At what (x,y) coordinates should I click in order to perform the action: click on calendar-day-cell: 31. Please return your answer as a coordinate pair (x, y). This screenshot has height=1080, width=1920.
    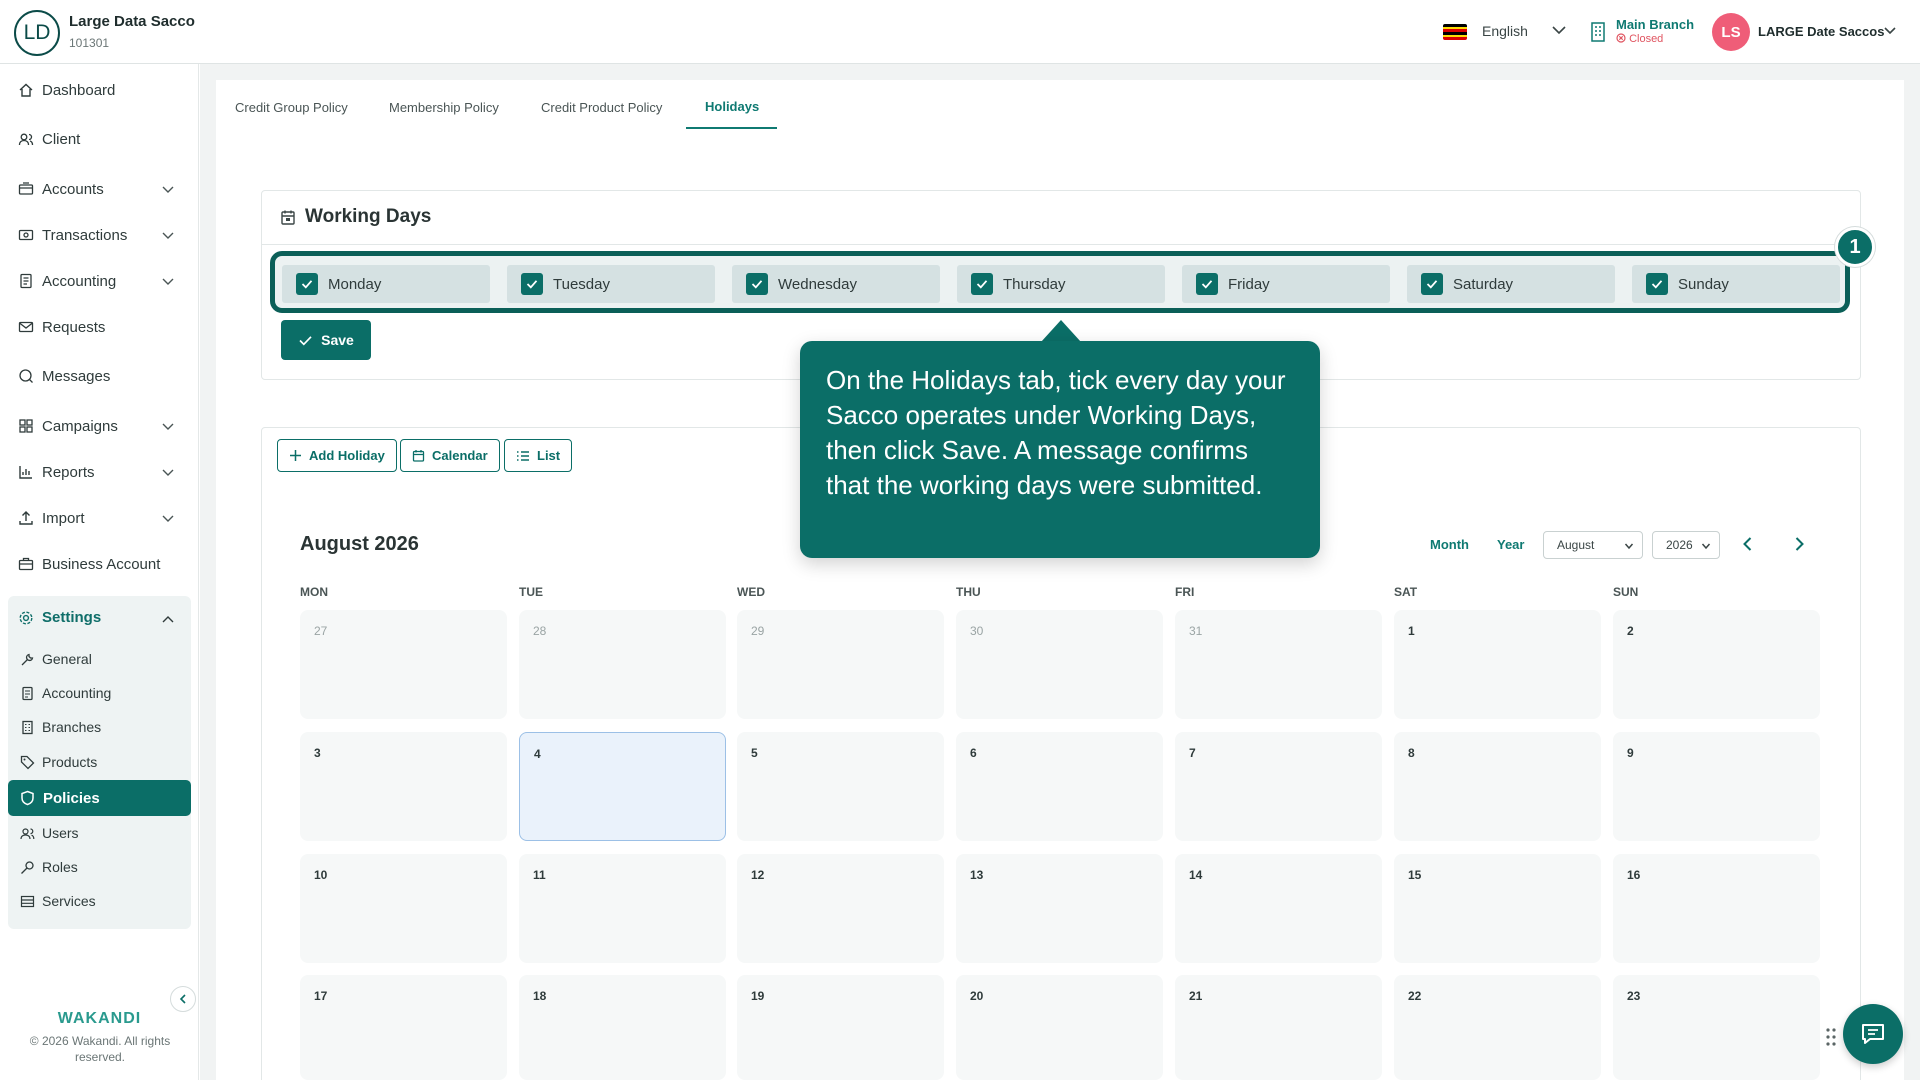
    Looking at the image, I should click on (1278, 664).